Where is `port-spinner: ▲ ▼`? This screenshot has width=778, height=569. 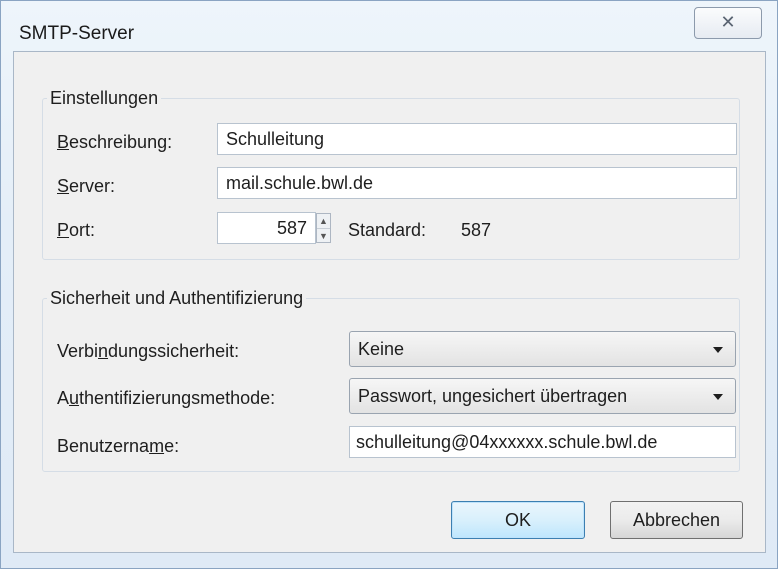 port-spinner: ▲ ▼ is located at coordinates (323, 228).